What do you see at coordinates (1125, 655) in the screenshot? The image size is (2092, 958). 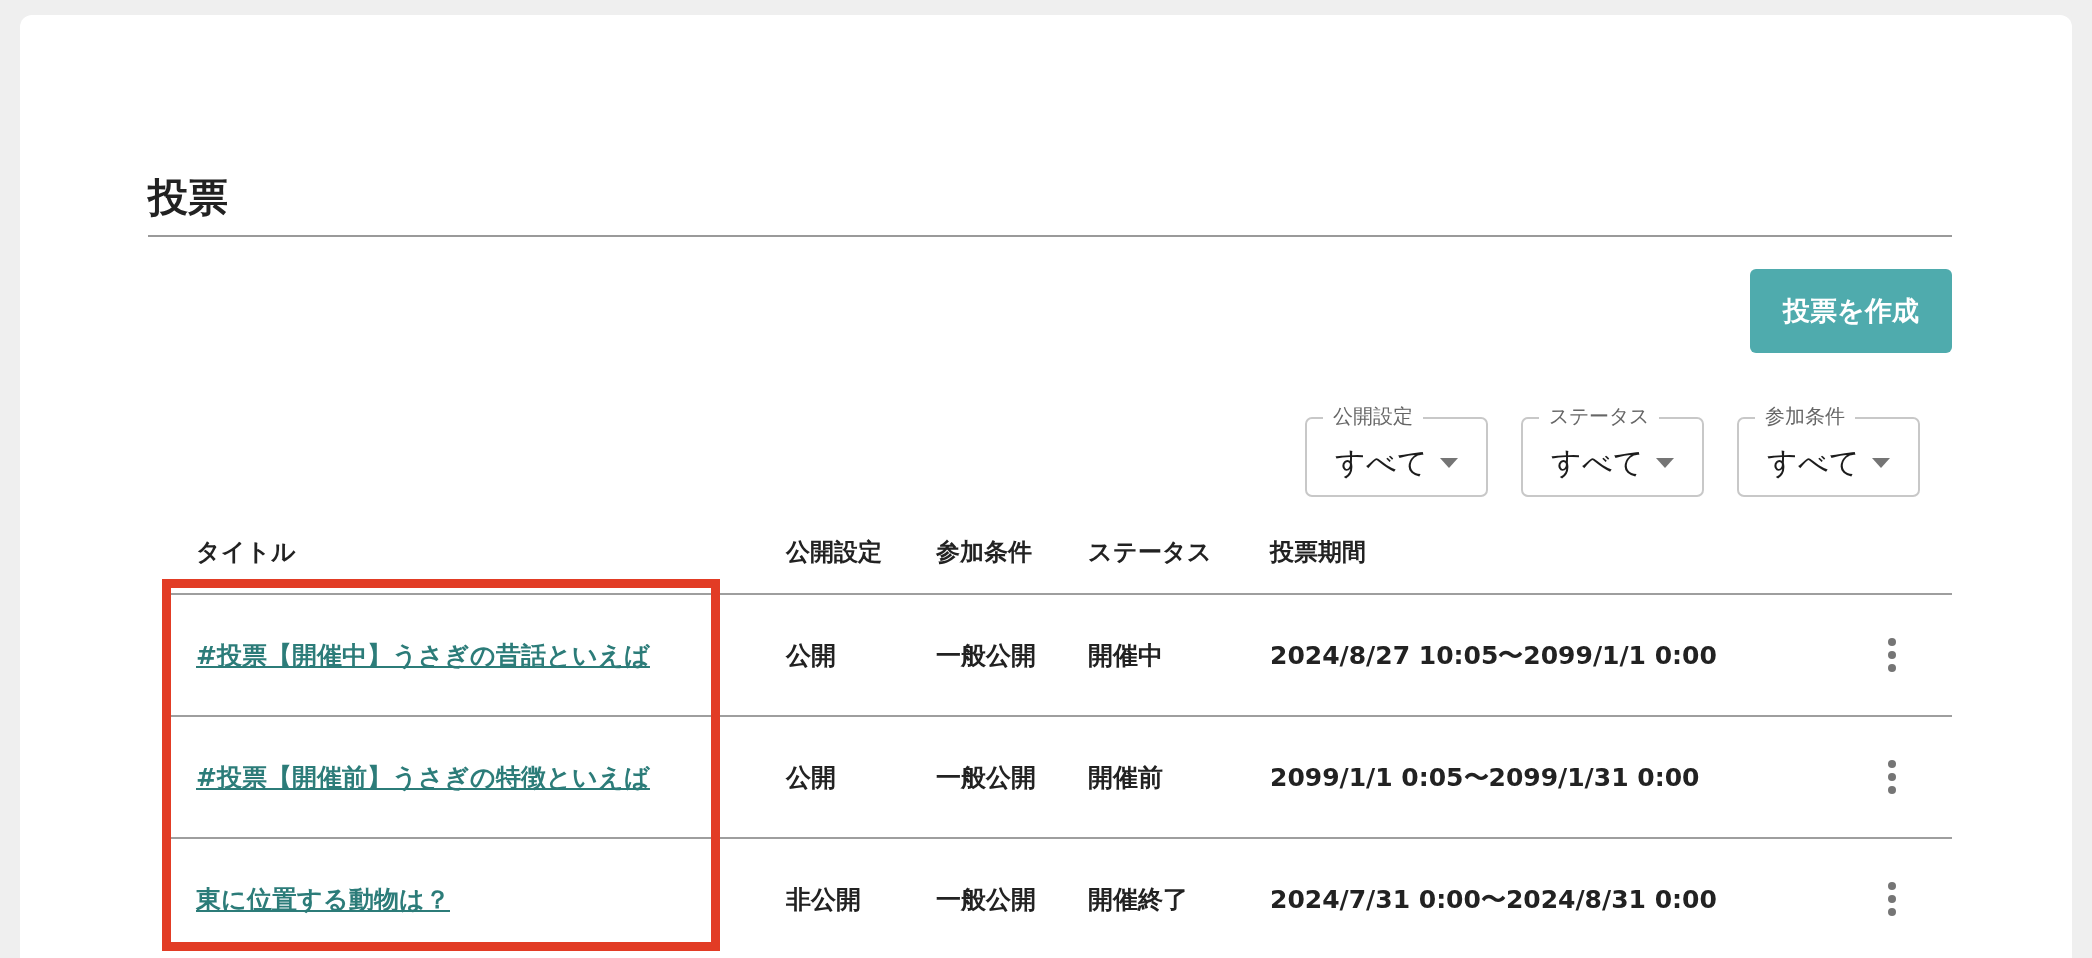 I see `table-cell-text: 開催中` at bounding box center [1125, 655].